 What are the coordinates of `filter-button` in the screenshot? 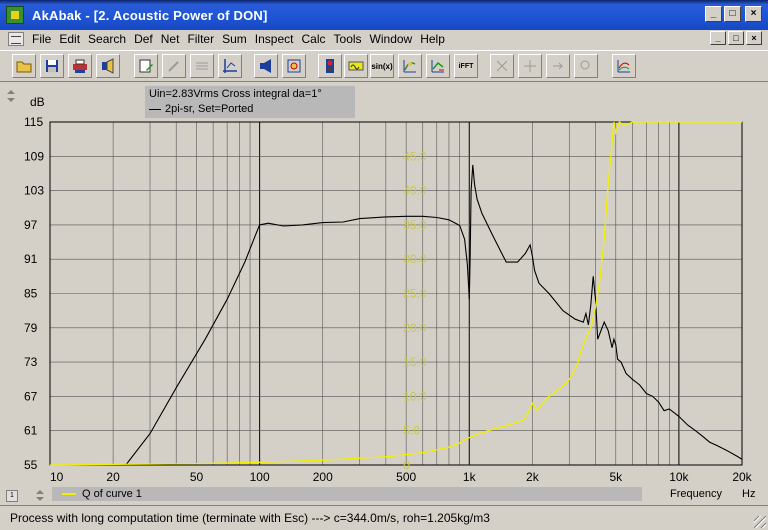 It's located at (356, 66).